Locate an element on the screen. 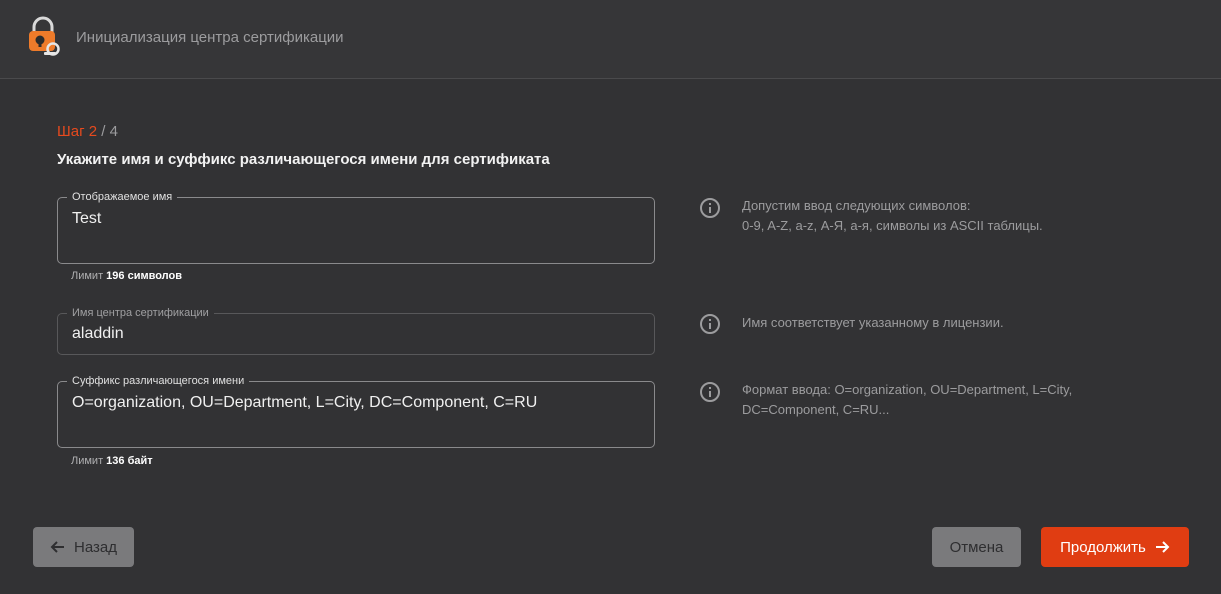 This screenshot has height=594, width=1221. back-button-label: Назад is located at coordinates (95, 547).